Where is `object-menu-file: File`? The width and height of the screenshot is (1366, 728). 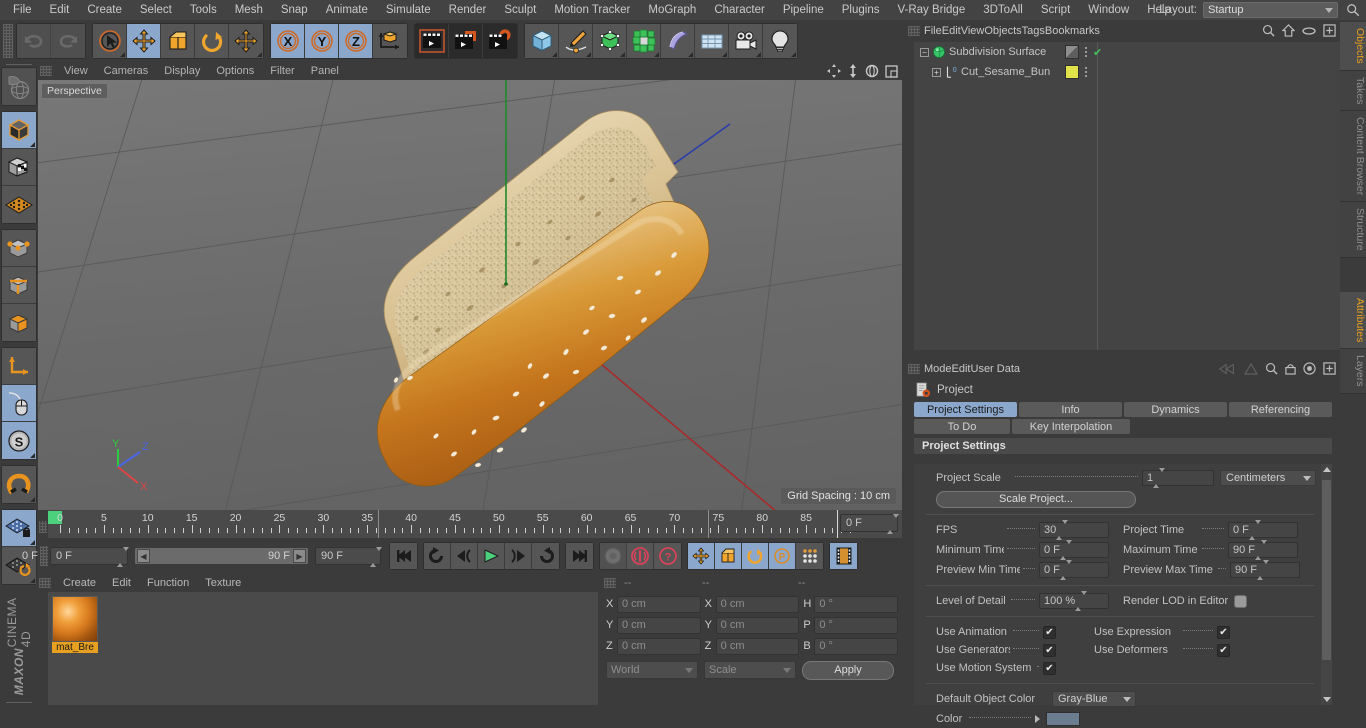 object-menu-file: File is located at coordinates (933, 31).